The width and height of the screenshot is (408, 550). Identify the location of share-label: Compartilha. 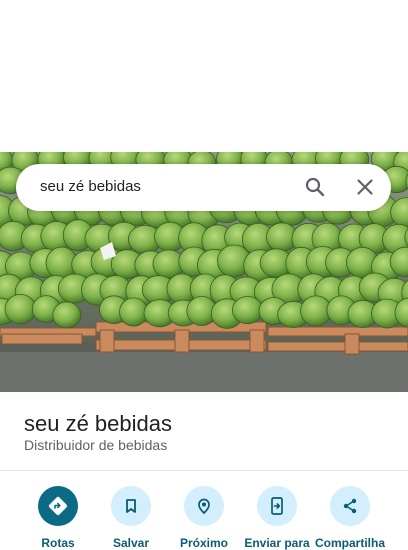
(350, 543).